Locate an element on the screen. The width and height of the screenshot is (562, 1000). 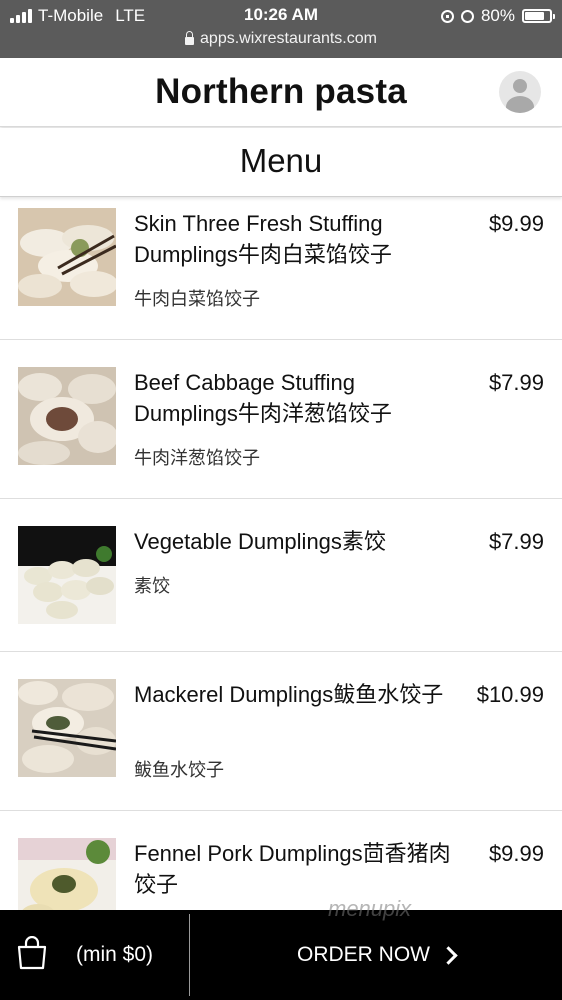
status-right: 80% is located at coordinates (497, 16).